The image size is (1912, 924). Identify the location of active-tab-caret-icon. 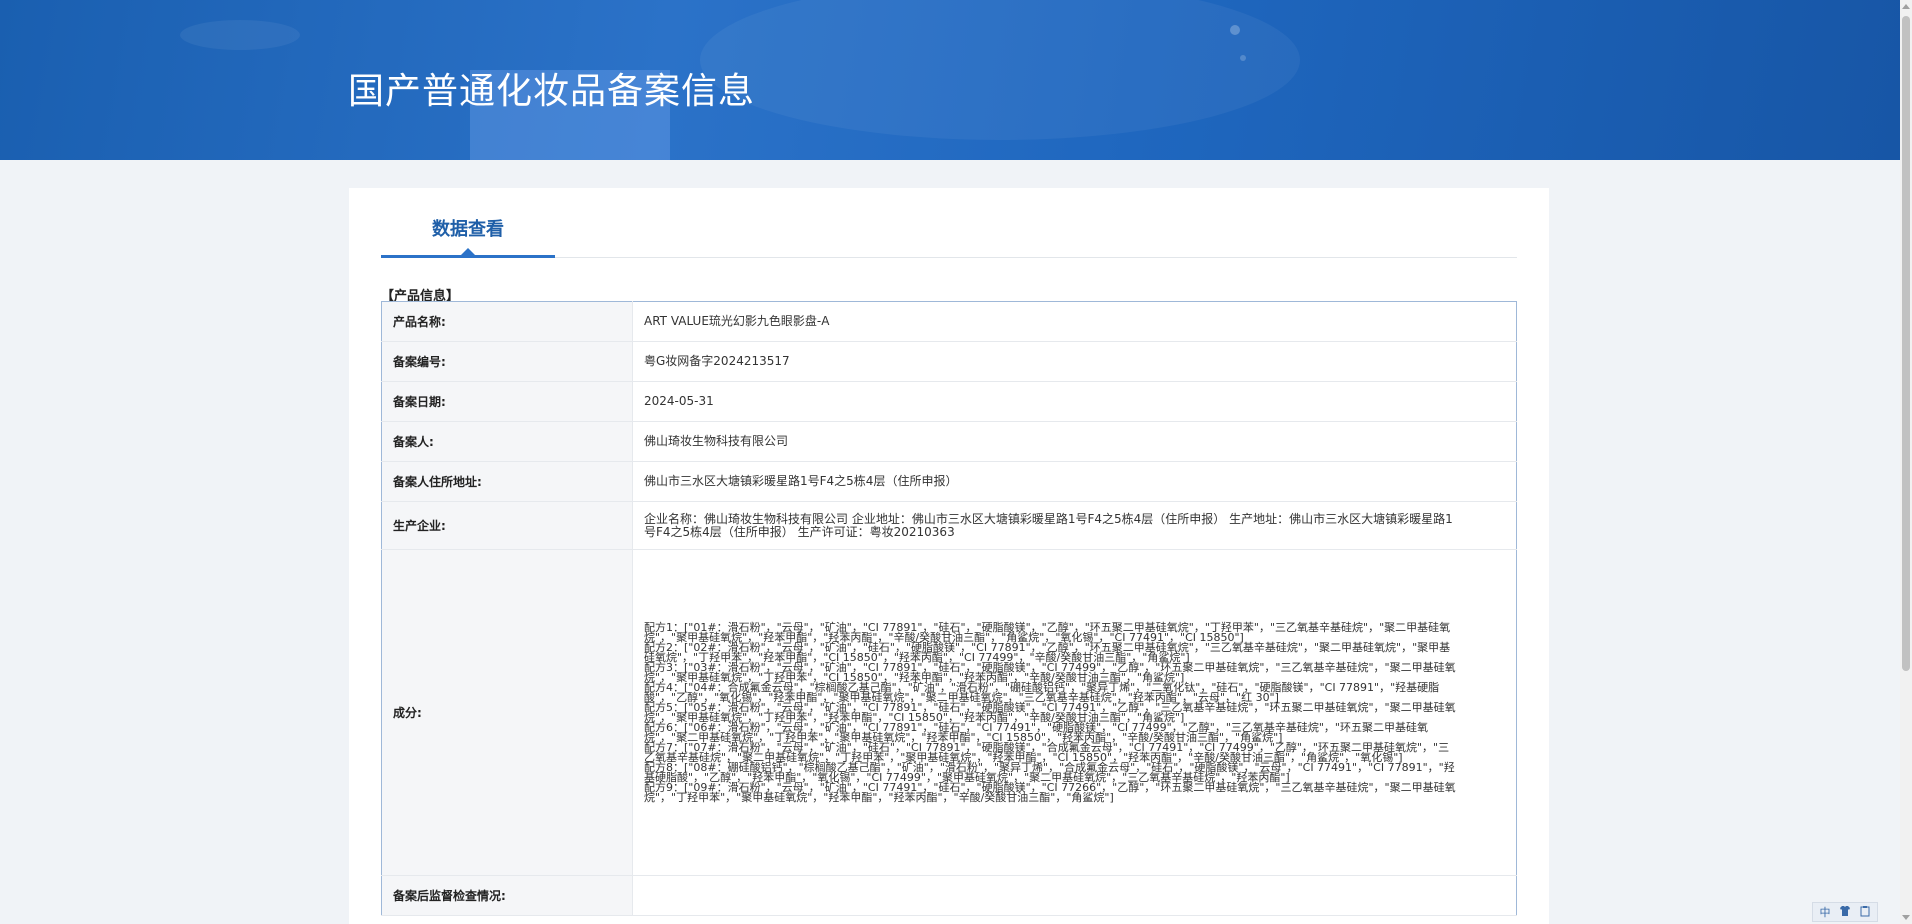
(468, 251).